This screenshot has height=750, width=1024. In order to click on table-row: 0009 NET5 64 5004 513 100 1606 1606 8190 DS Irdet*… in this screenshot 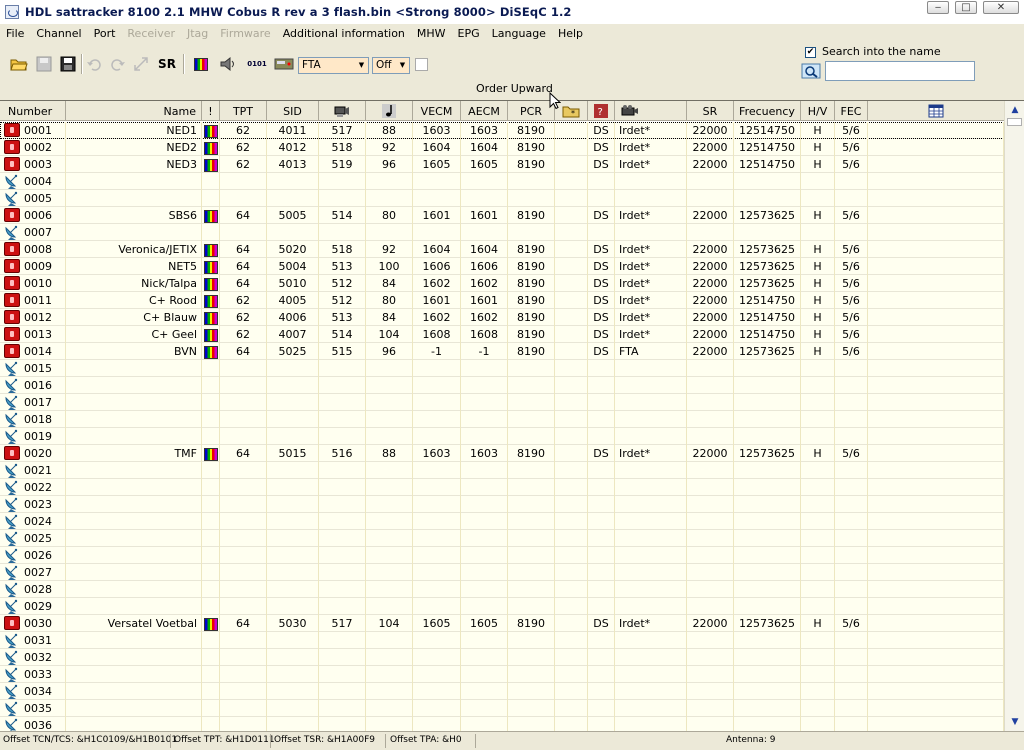, I will do `click(502, 266)`.